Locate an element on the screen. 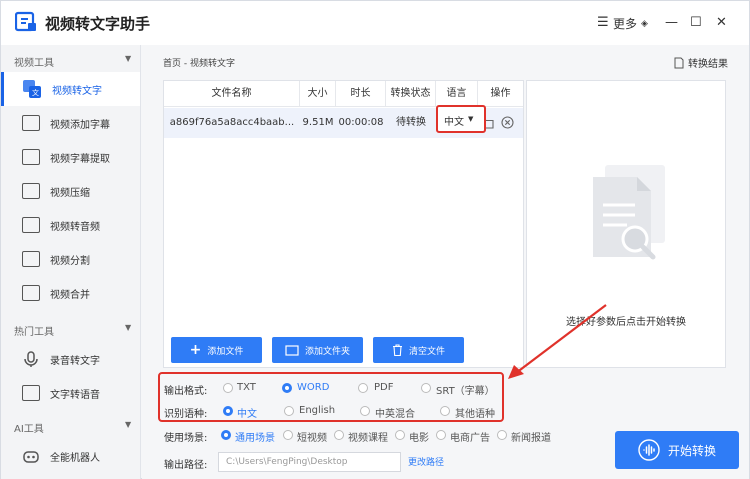  maximize-button: ☐ is located at coordinates (696, 22).